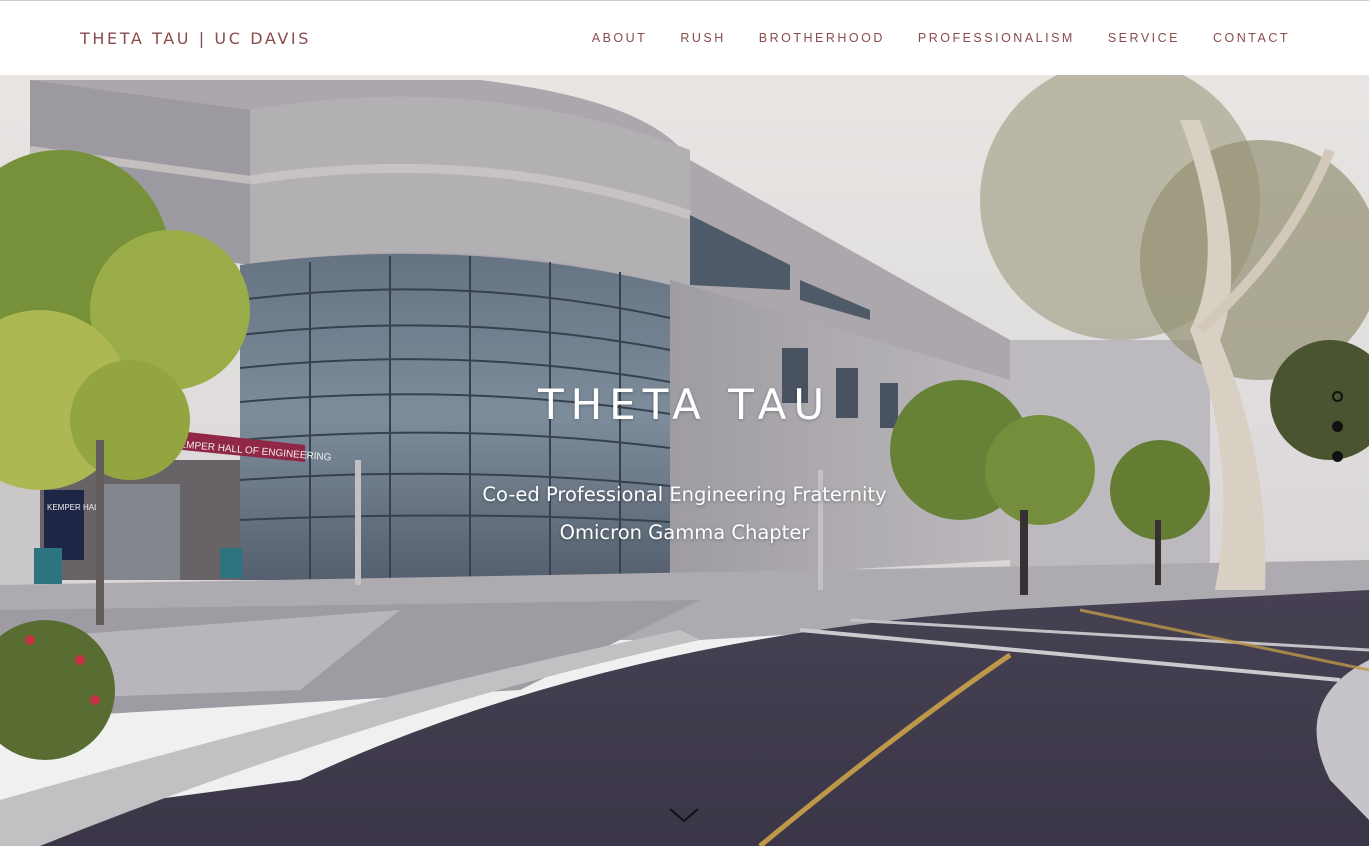 This screenshot has height=846, width=1369. I want to click on slide-pagination, so click(1339, 436).